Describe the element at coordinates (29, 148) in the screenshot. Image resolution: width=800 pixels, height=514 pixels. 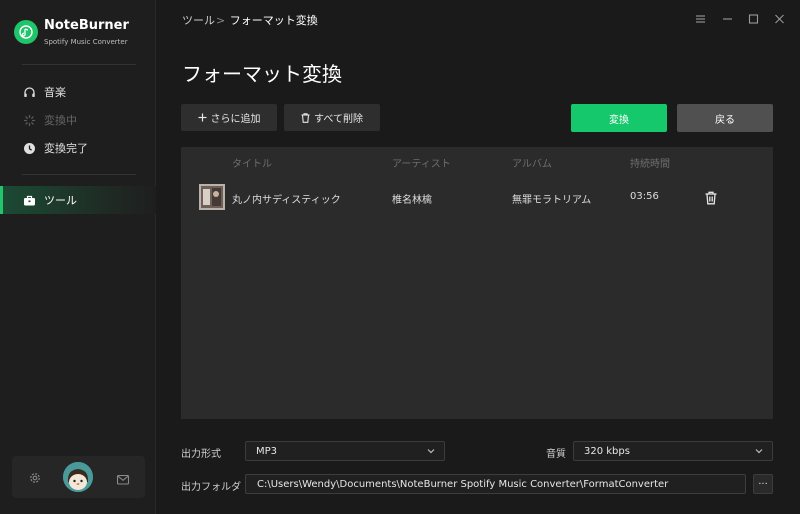
I see `clock-icon` at that location.